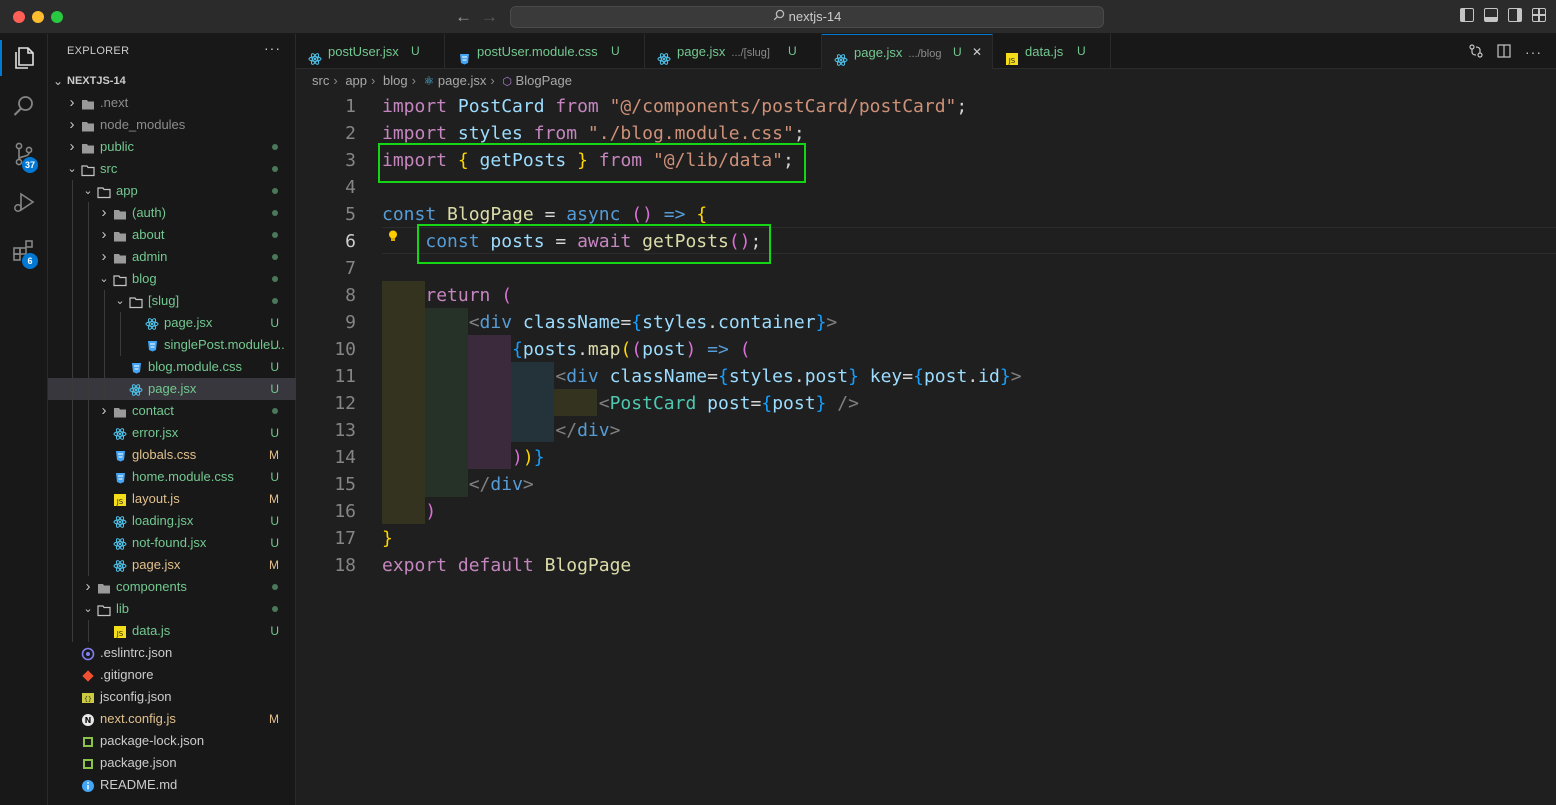  What do you see at coordinates (395, 80) in the screenshot?
I see `breadcrumb-item: blog` at bounding box center [395, 80].